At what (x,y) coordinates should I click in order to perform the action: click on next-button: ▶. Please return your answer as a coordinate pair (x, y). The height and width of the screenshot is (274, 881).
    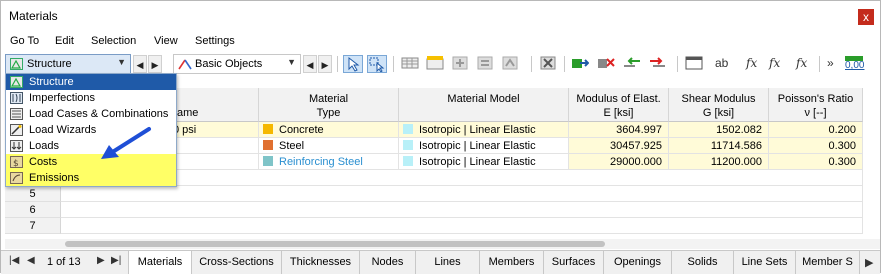
    Looking at the image, I should click on (155, 64).